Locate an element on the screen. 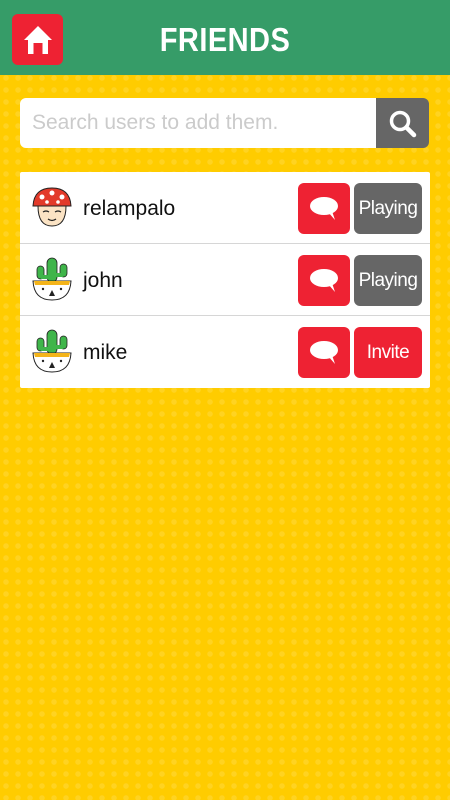  friend-name: relampalo is located at coordinates (129, 208).